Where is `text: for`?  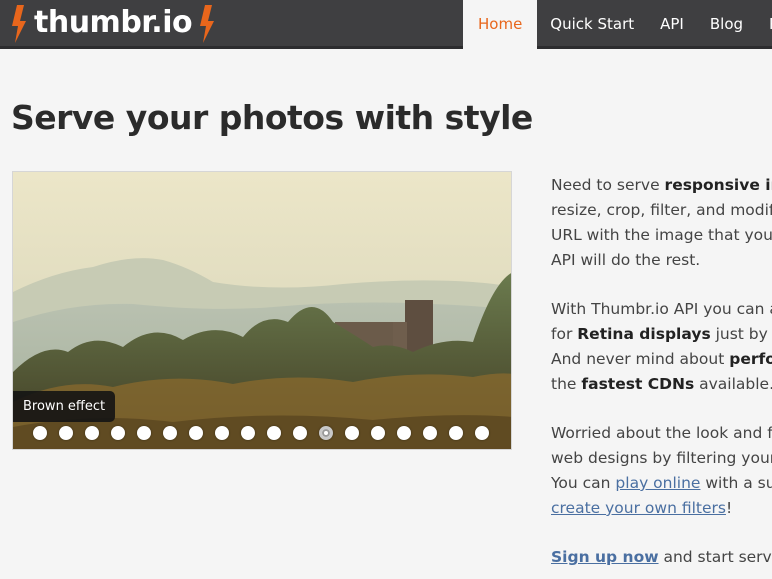 text: for is located at coordinates (564, 334).